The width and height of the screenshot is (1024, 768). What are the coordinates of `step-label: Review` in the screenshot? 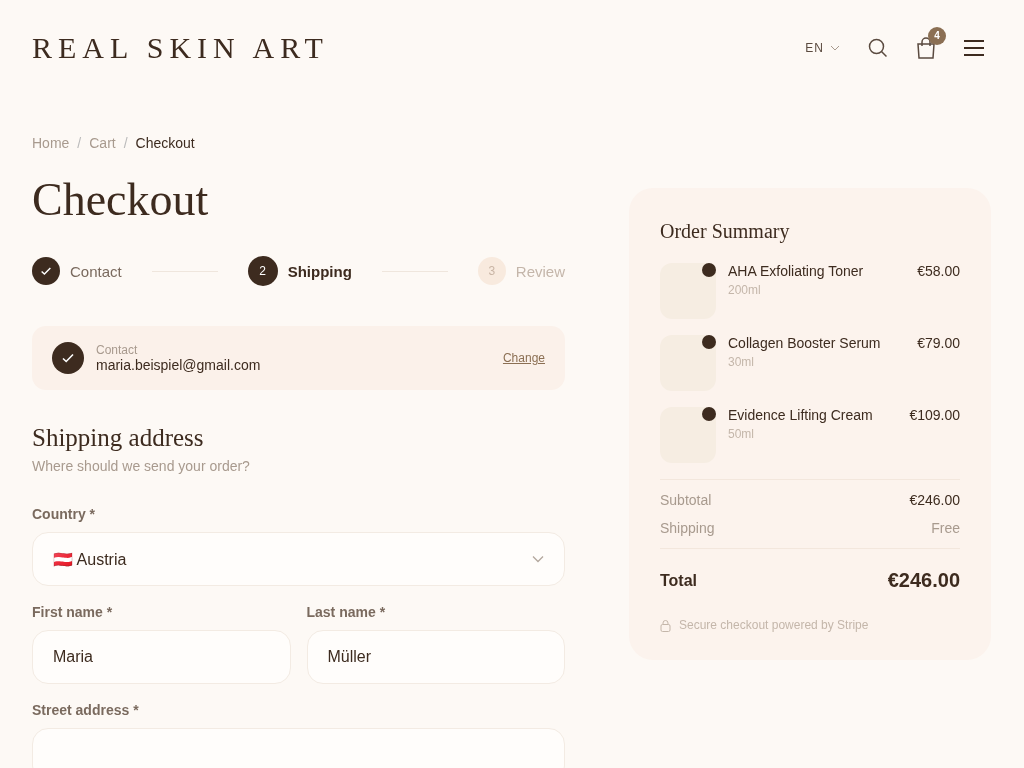 It's located at (540, 271).